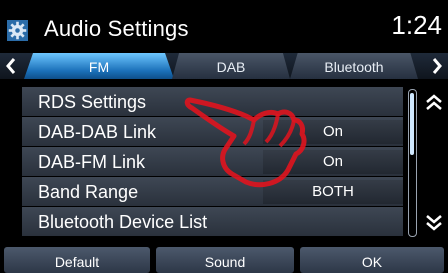 The image size is (448, 273). Describe the element at coordinates (354, 66) in the screenshot. I see `tab-bluetooth: Bluetooth` at that location.